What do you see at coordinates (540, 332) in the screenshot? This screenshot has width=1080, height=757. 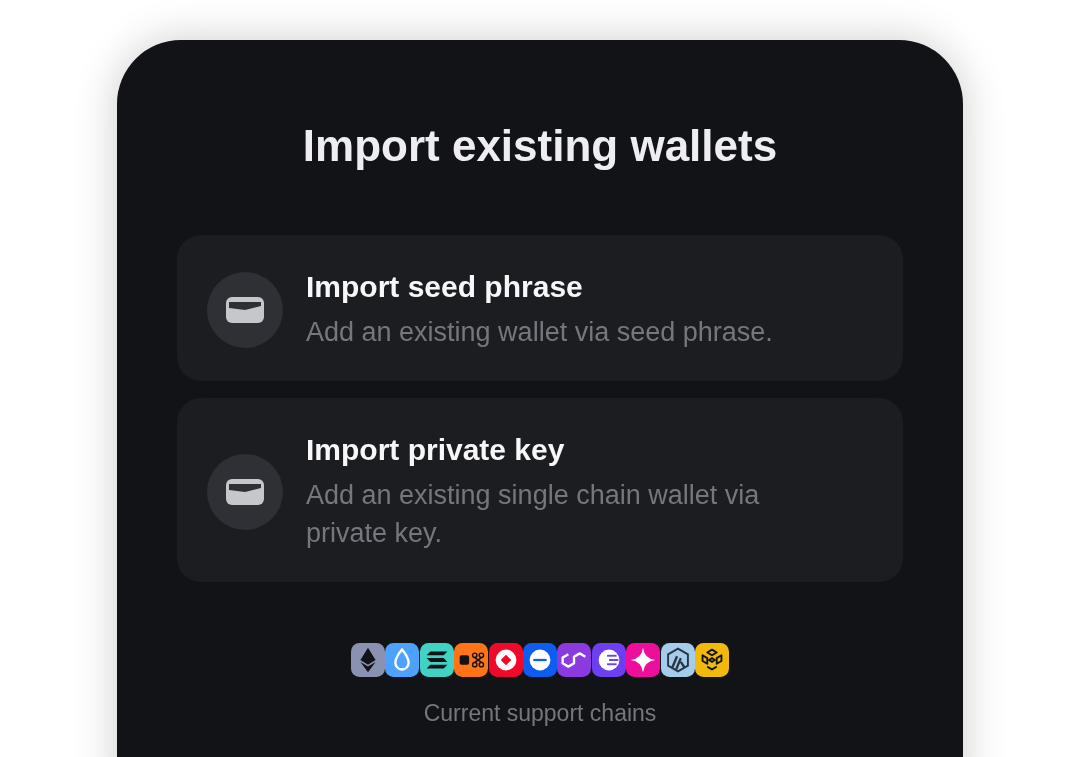 I see `option-description: Add an existing wallet via seed phrase.` at bounding box center [540, 332].